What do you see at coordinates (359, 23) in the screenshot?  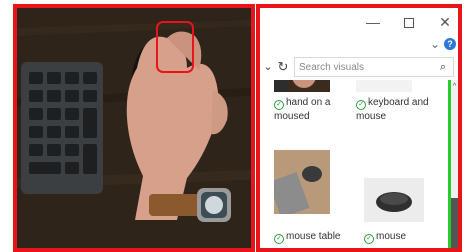 I see `titlebar: — ✕` at bounding box center [359, 23].